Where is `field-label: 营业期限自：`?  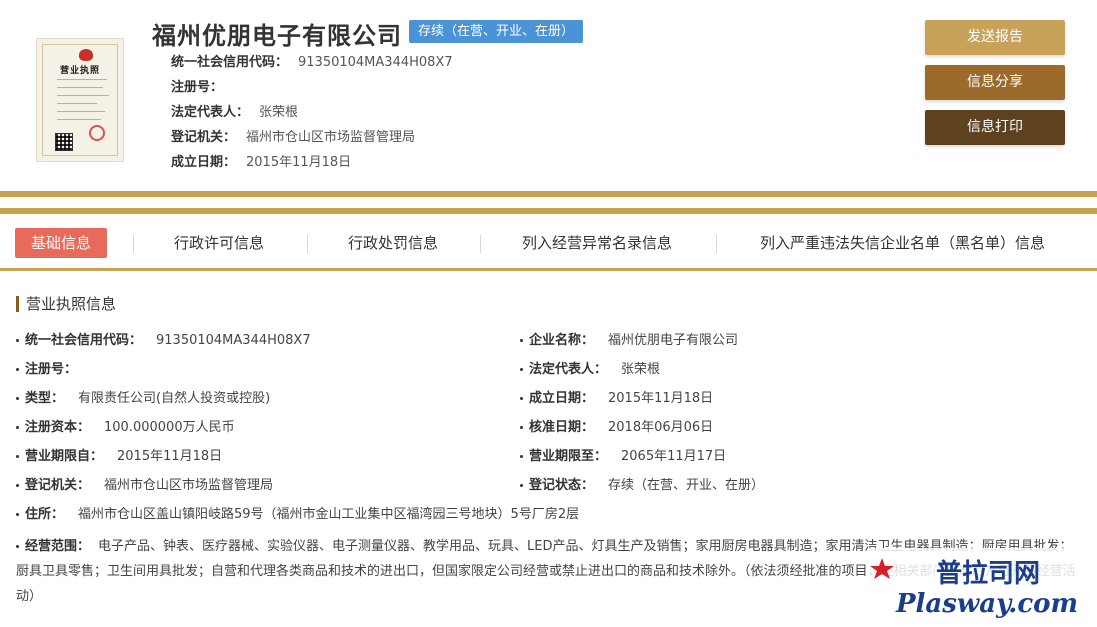
field-label: 营业期限自： is located at coordinates (64, 456).